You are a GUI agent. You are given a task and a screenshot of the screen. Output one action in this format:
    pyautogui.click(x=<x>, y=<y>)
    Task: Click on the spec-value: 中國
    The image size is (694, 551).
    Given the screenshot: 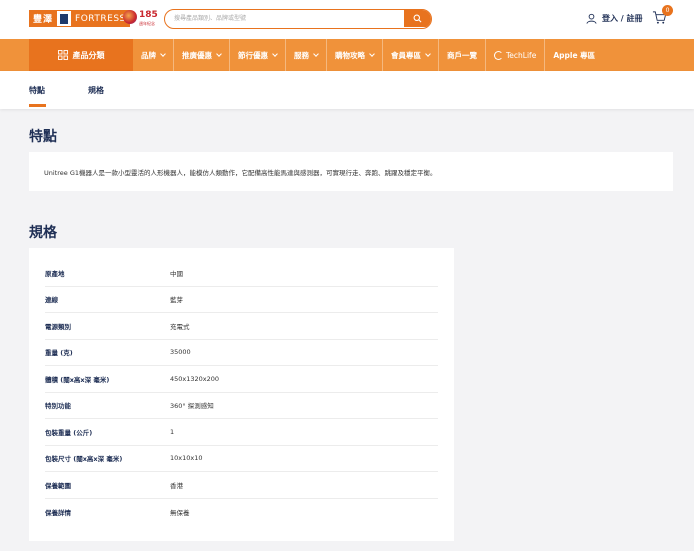 What is the action you would take?
    pyautogui.click(x=176, y=273)
    